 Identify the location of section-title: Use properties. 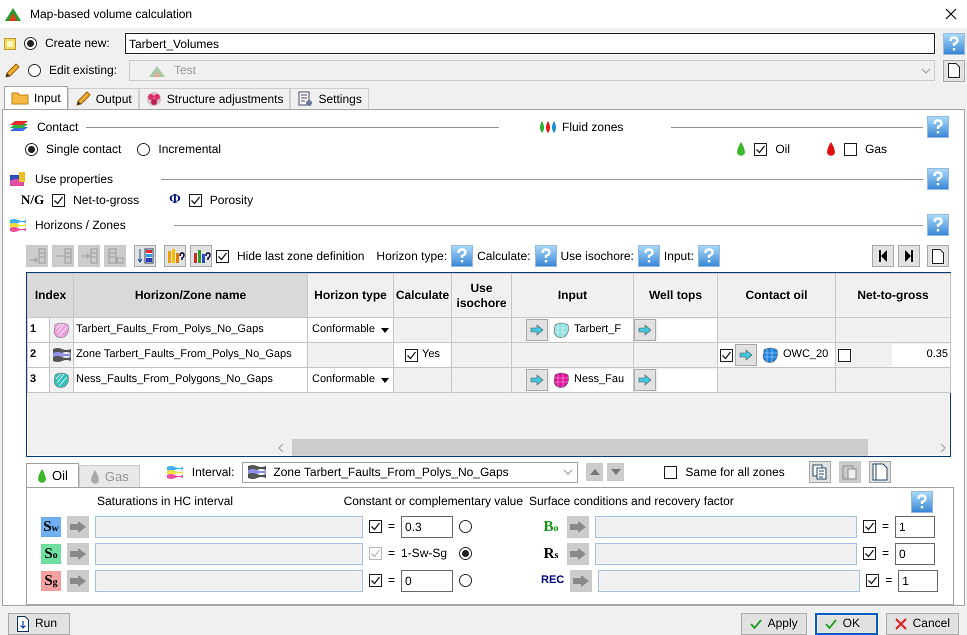
(74, 179).